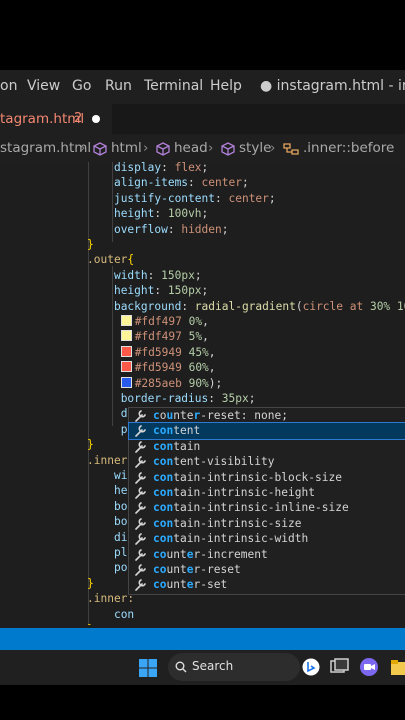 This screenshot has height=720, width=405. What do you see at coordinates (244, 667) in the screenshot?
I see `taskbar-search-box: Search` at bounding box center [244, 667].